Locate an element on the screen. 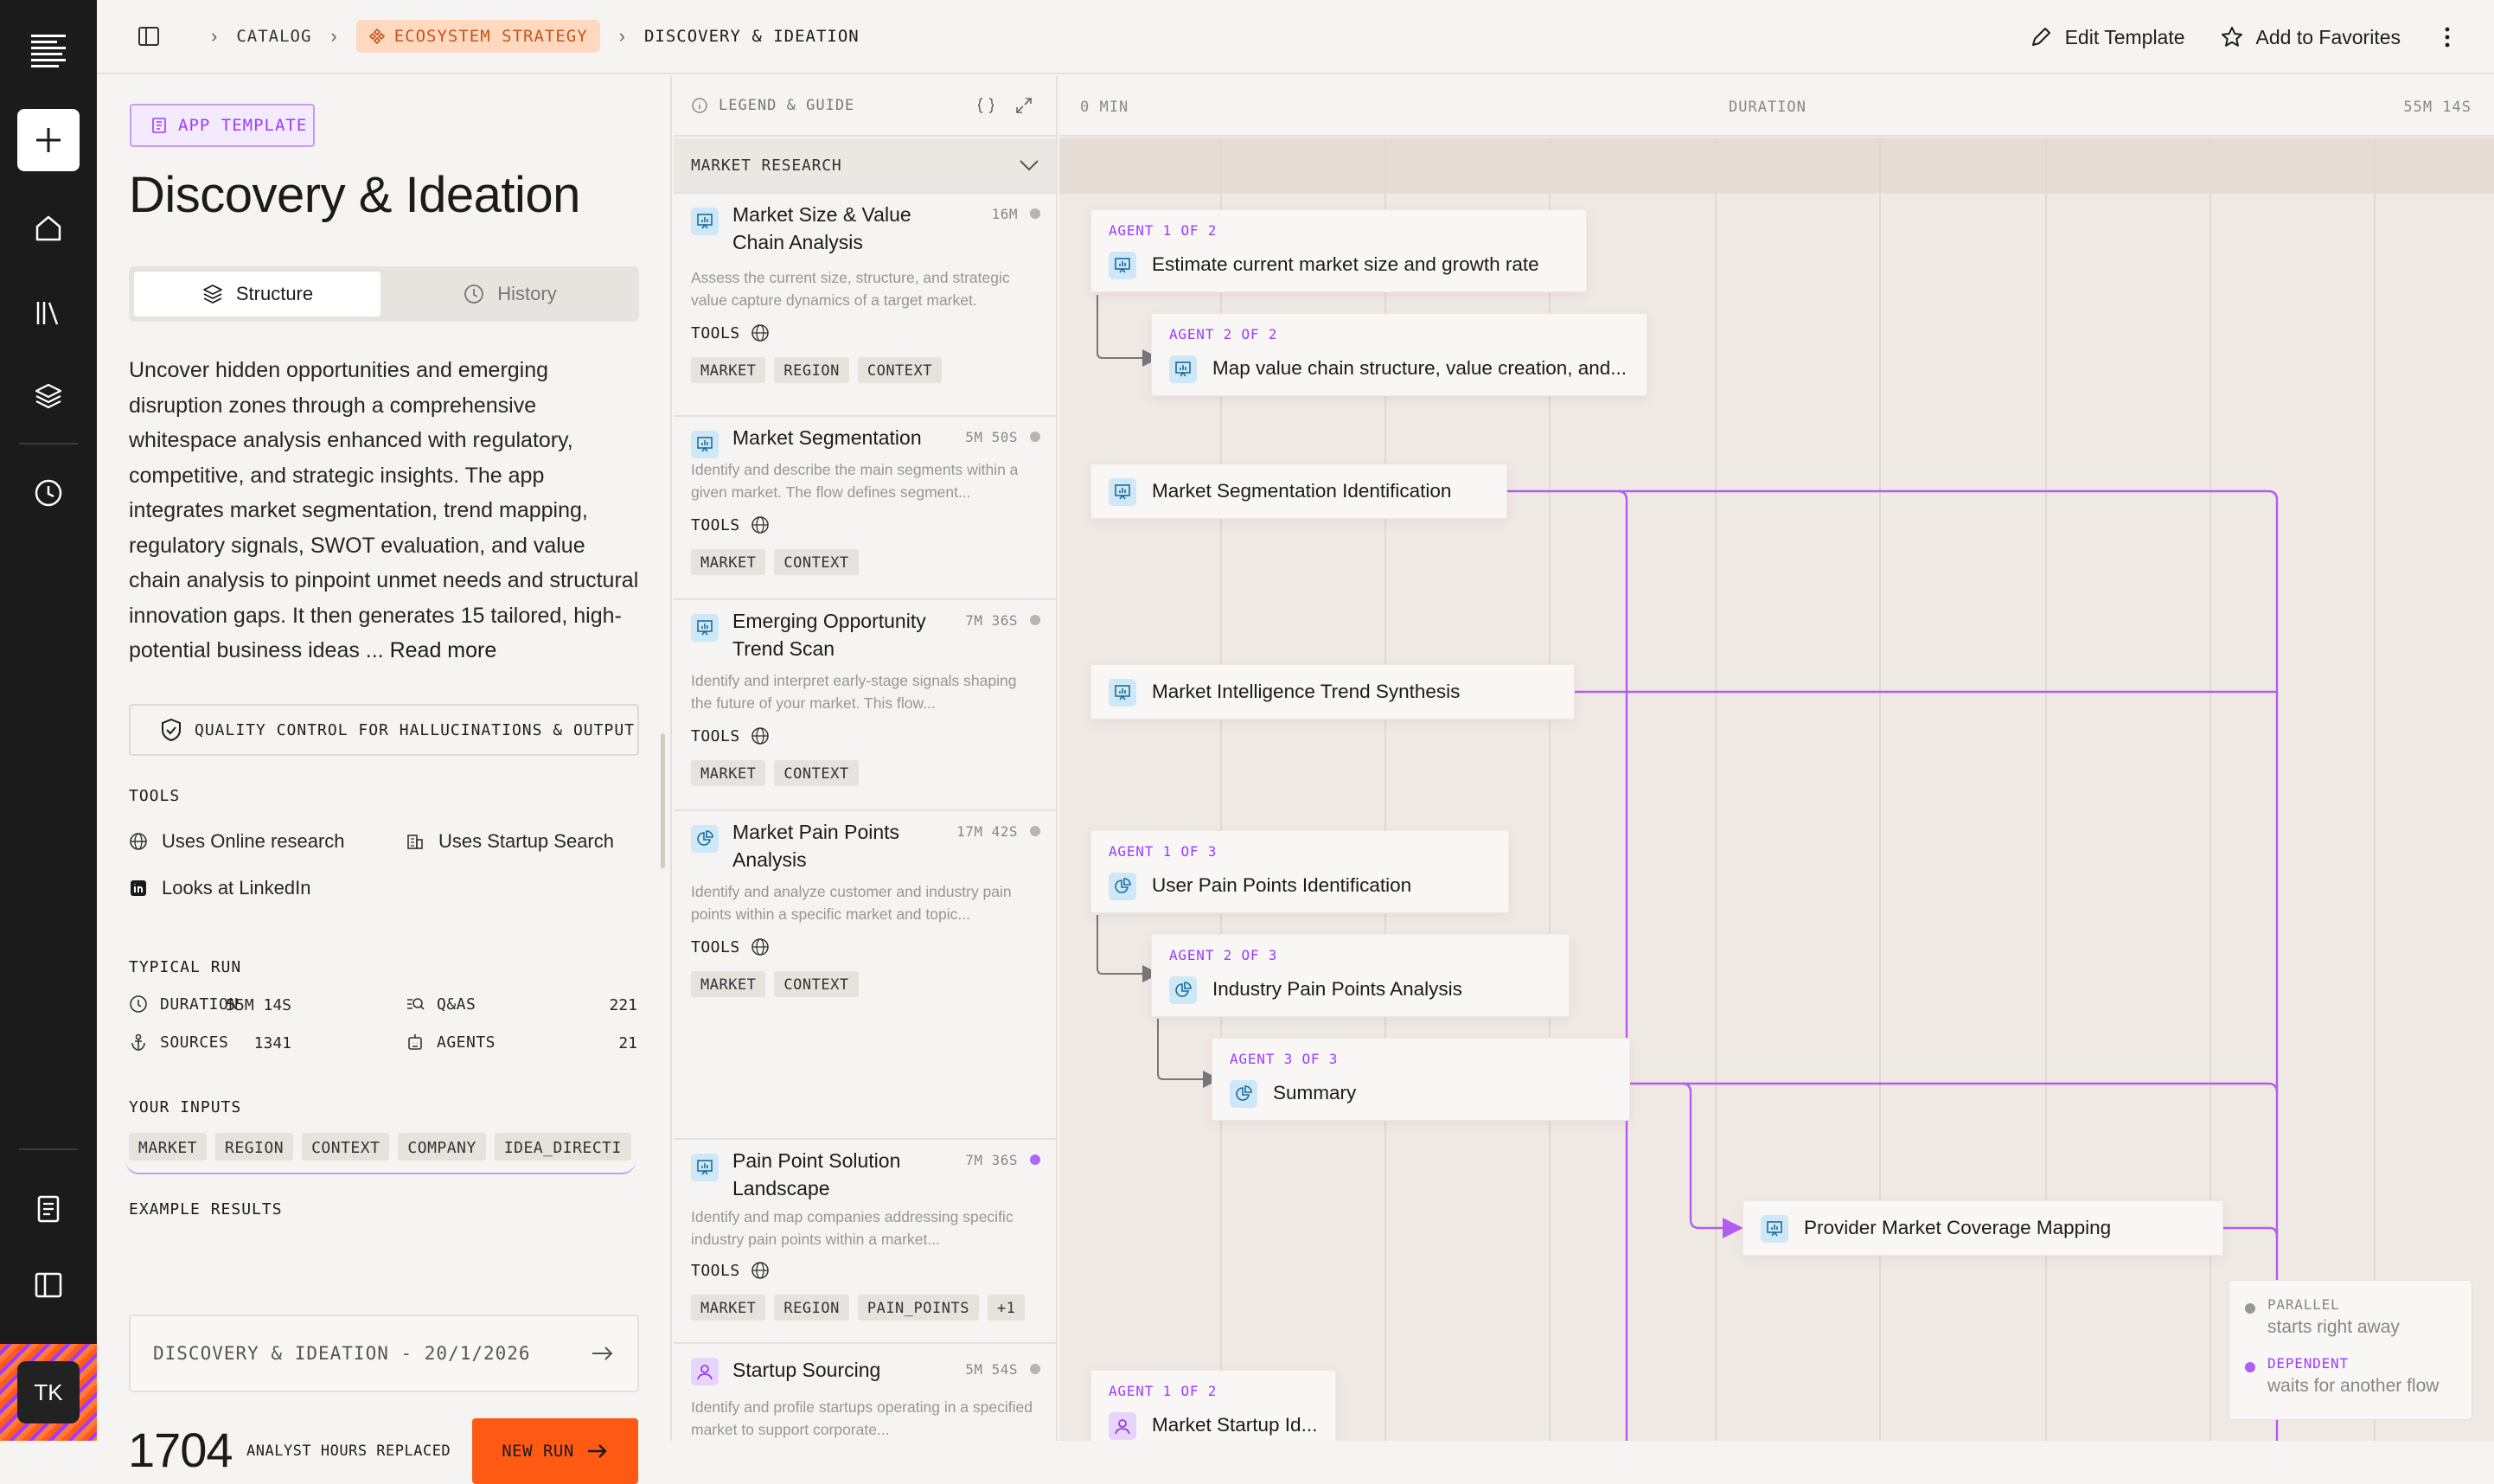 The width and height of the screenshot is (2494, 1484). flow-duration: 7M 36S is located at coordinates (991, 1160).